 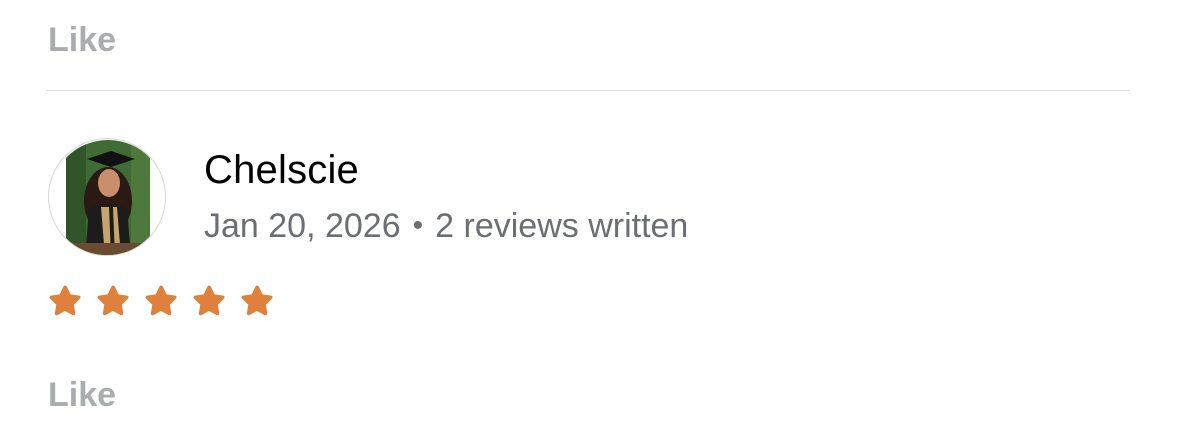 I want to click on review-meta: Jan 20, 2026 • 2 reviews written, so click(x=446, y=227).